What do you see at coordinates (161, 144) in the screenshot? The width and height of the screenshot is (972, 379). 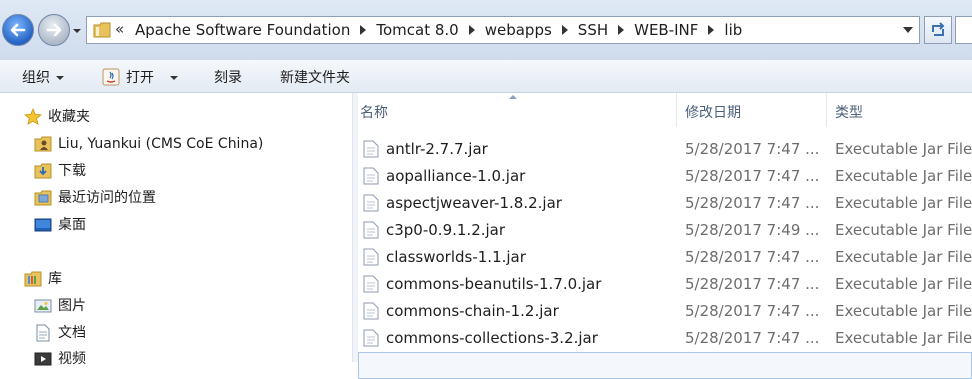 I see `nav-label: Liu, Yuankui (CMS CoE China)` at bounding box center [161, 144].